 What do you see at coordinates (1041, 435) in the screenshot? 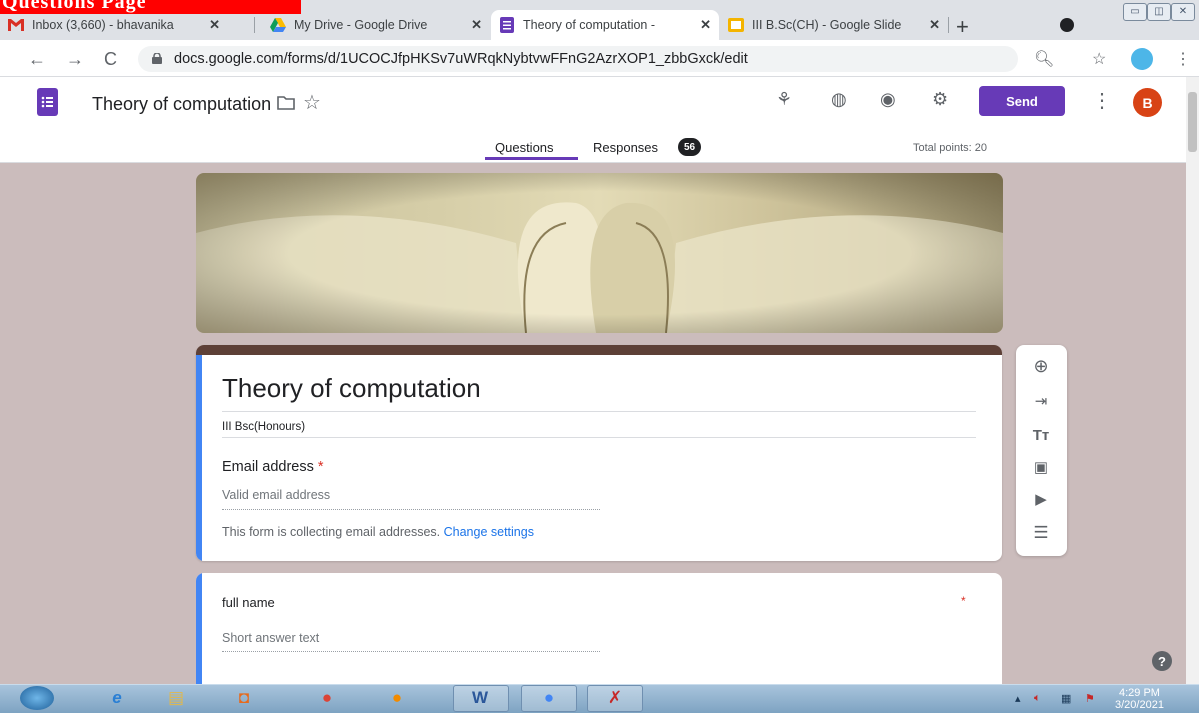
I see `add-title-icon: Tт` at bounding box center [1041, 435].